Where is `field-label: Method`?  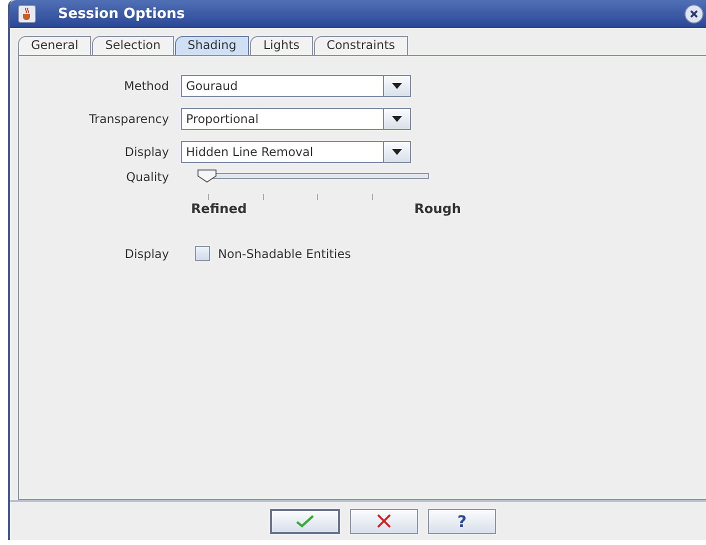 field-label: Method is located at coordinates (146, 85).